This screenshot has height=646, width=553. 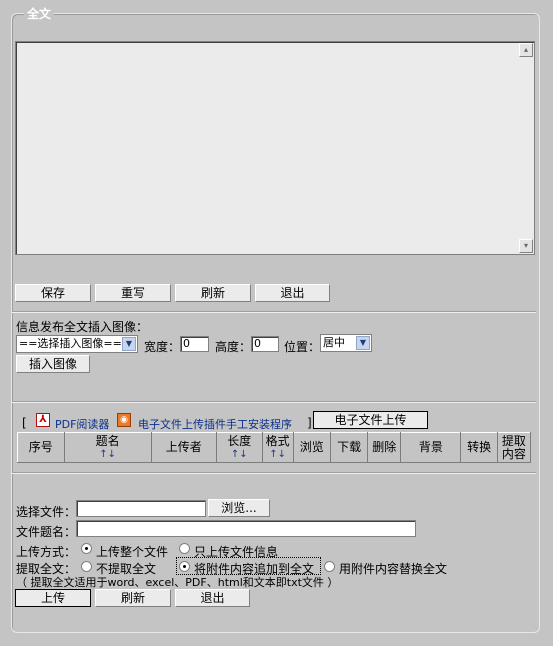 What do you see at coordinates (384, 447) in the screenshot?
I see `column-header: 删除` at bounding box center [384, 447].